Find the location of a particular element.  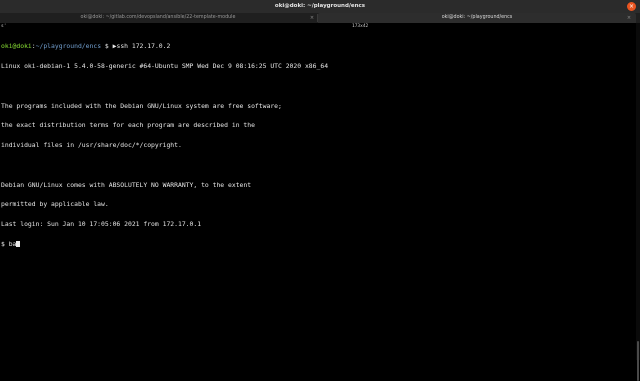

prompt-path: ~/playground/encs is located at coordinates (68, 46).